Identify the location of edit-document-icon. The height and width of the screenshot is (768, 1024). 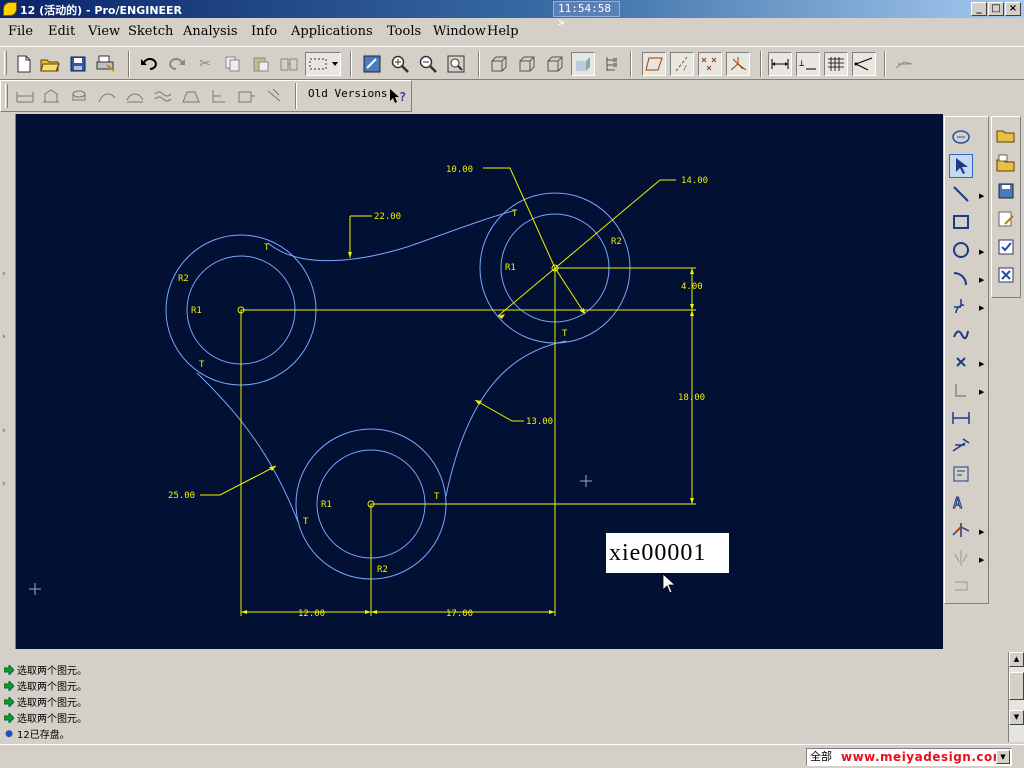
(1006, 219).